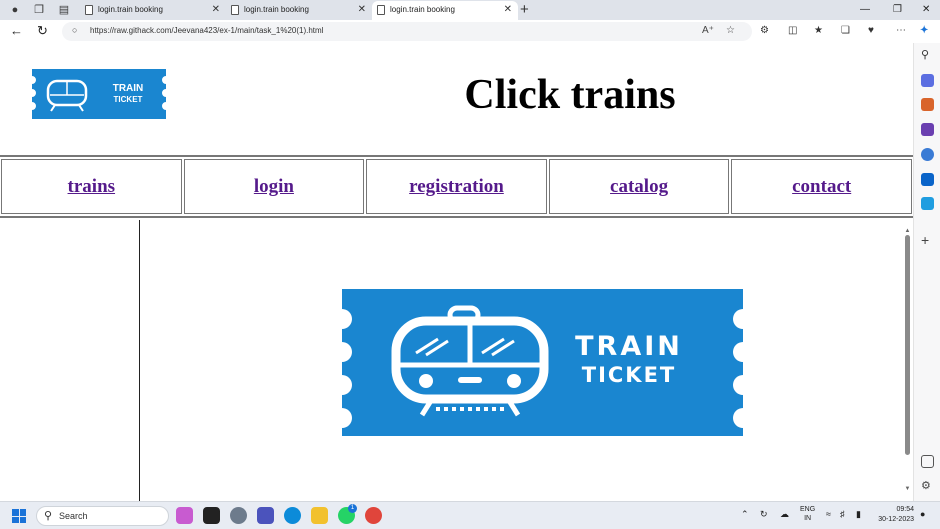 This screenshot has height=529, width=940. Describe the element at coordinates (64, 10) in the screenshot. I see `tab-actions-icon: ▤` at that location.